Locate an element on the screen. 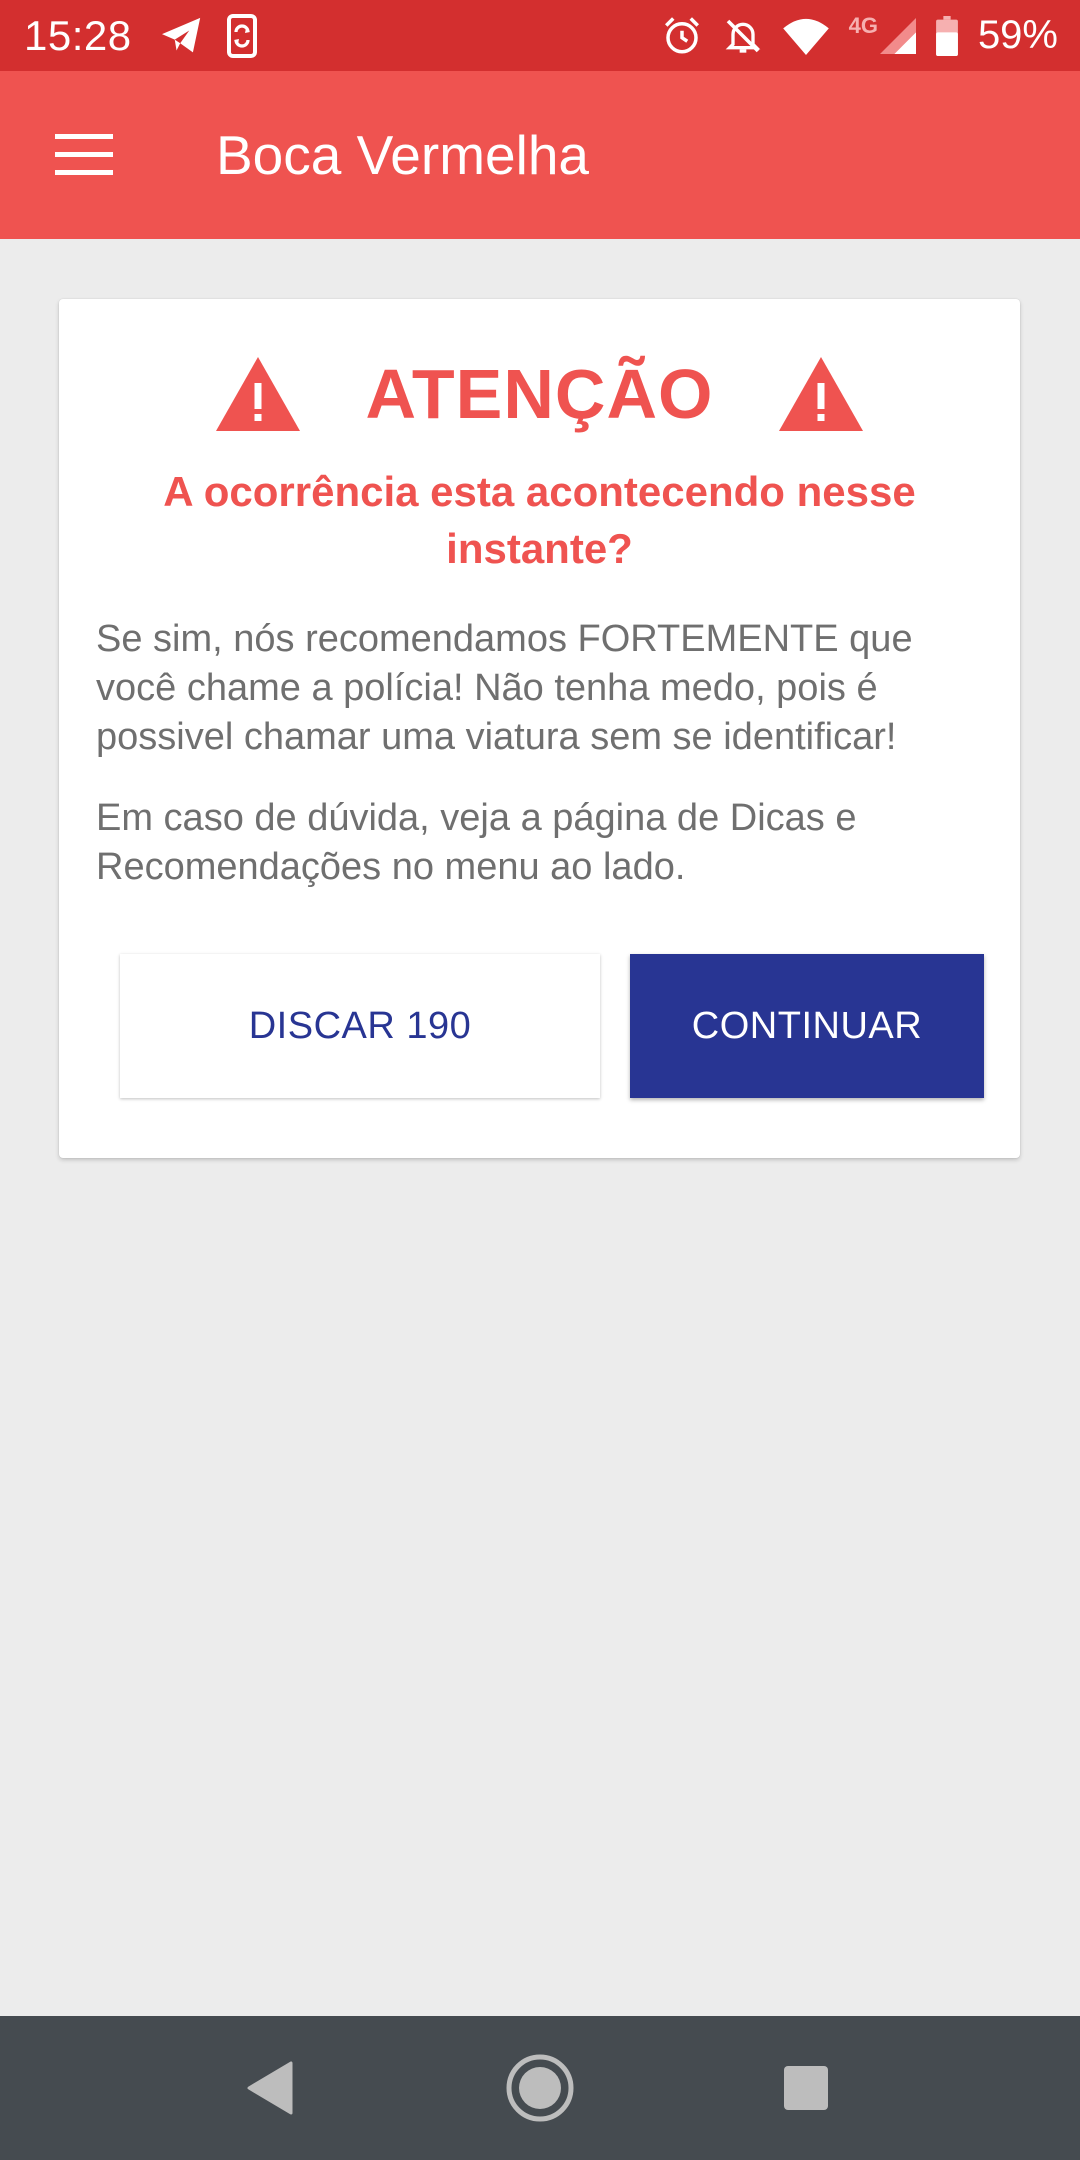 This screenshot has height=2160, width=1080. status-right: 4G 59% is located at coordinates (859, 35).